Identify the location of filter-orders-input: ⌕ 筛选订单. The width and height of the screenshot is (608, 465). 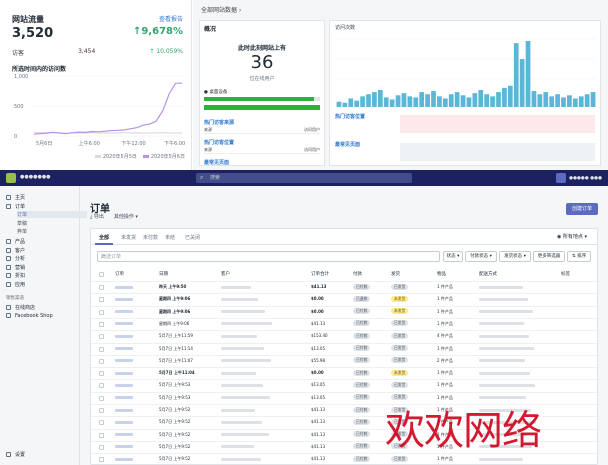
(268, 256).